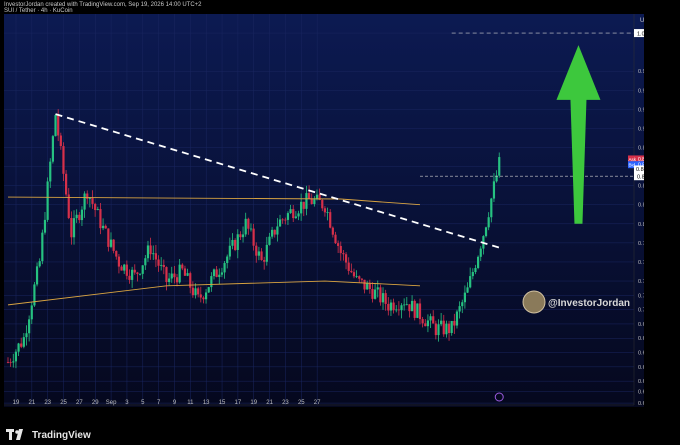 This screenshot has height=445, width=680. What do you see at coordinates (222, 403) in the screenshot?
I see `time-tick-label: 15` at bounding box center [222, 403].